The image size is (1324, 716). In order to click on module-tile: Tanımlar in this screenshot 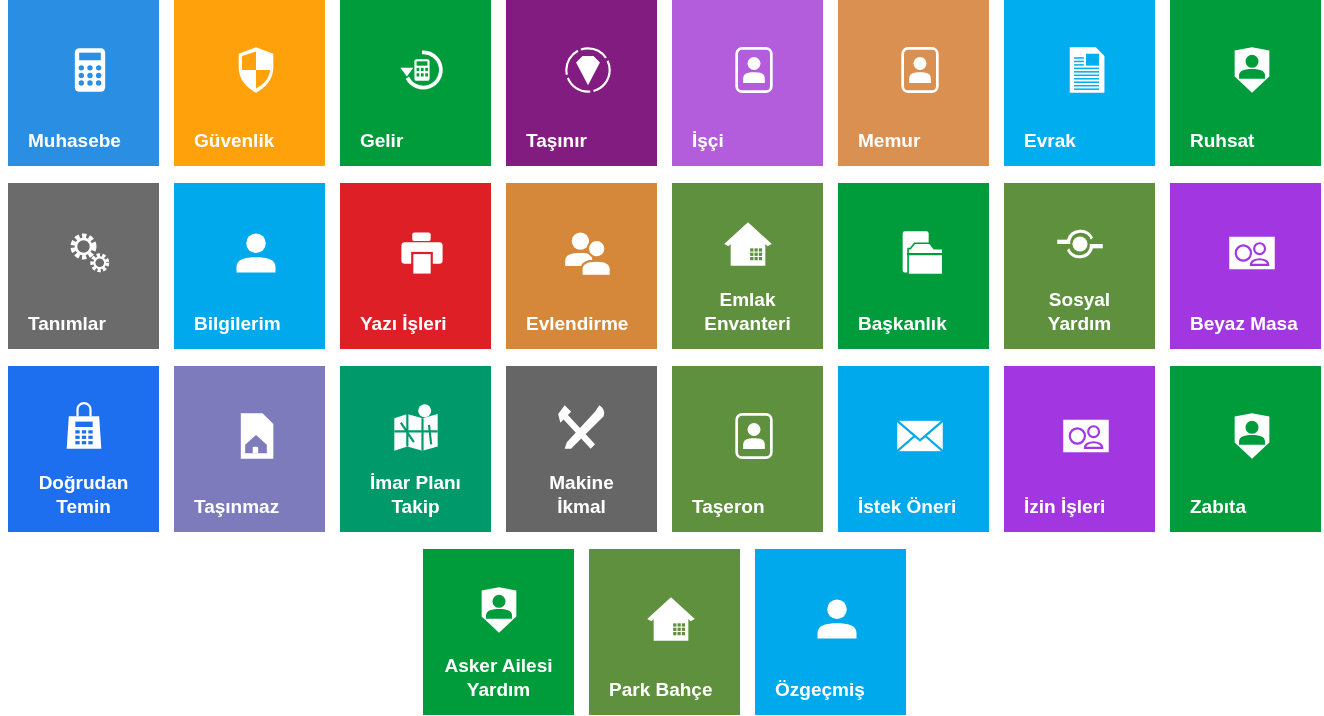, I will do `click(83, 266)`.